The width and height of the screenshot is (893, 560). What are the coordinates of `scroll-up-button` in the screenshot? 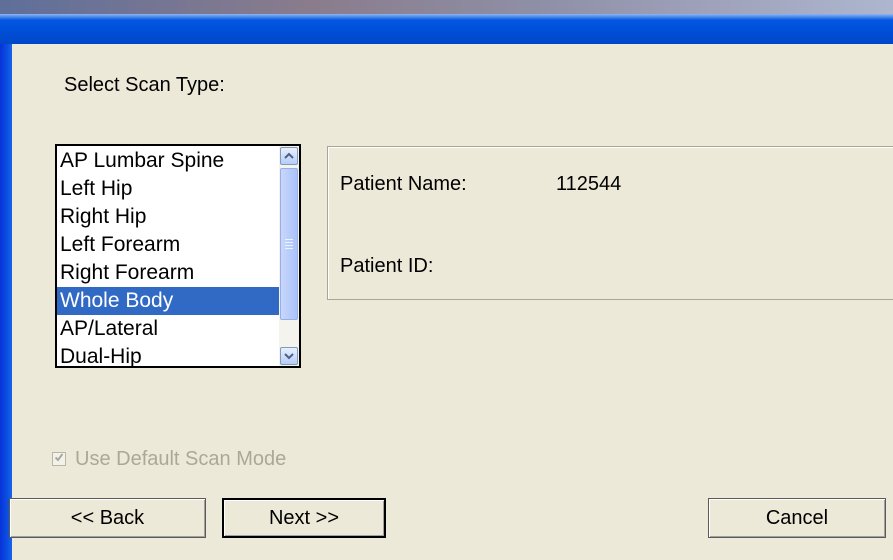 It's located at (289, 156).